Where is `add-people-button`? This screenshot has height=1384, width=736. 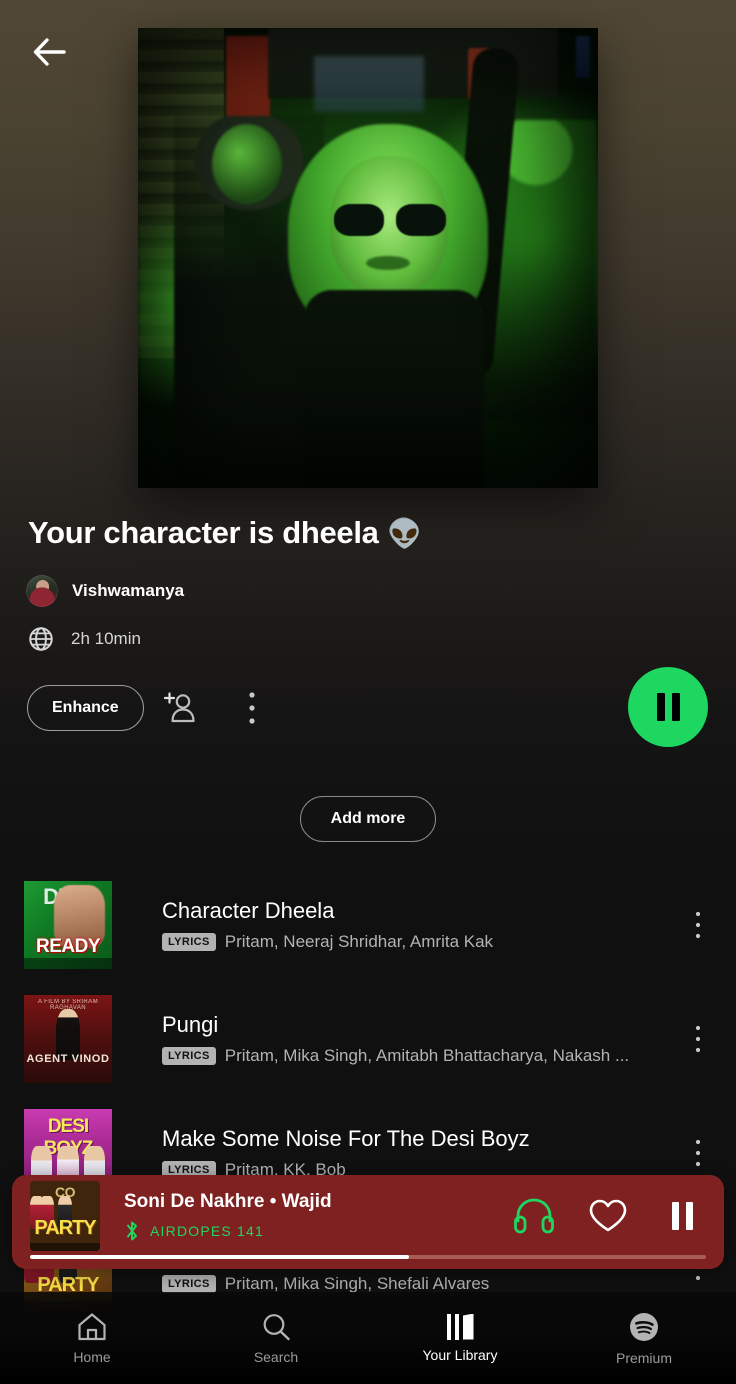 add-people-button is located at coordinates (180, 708).